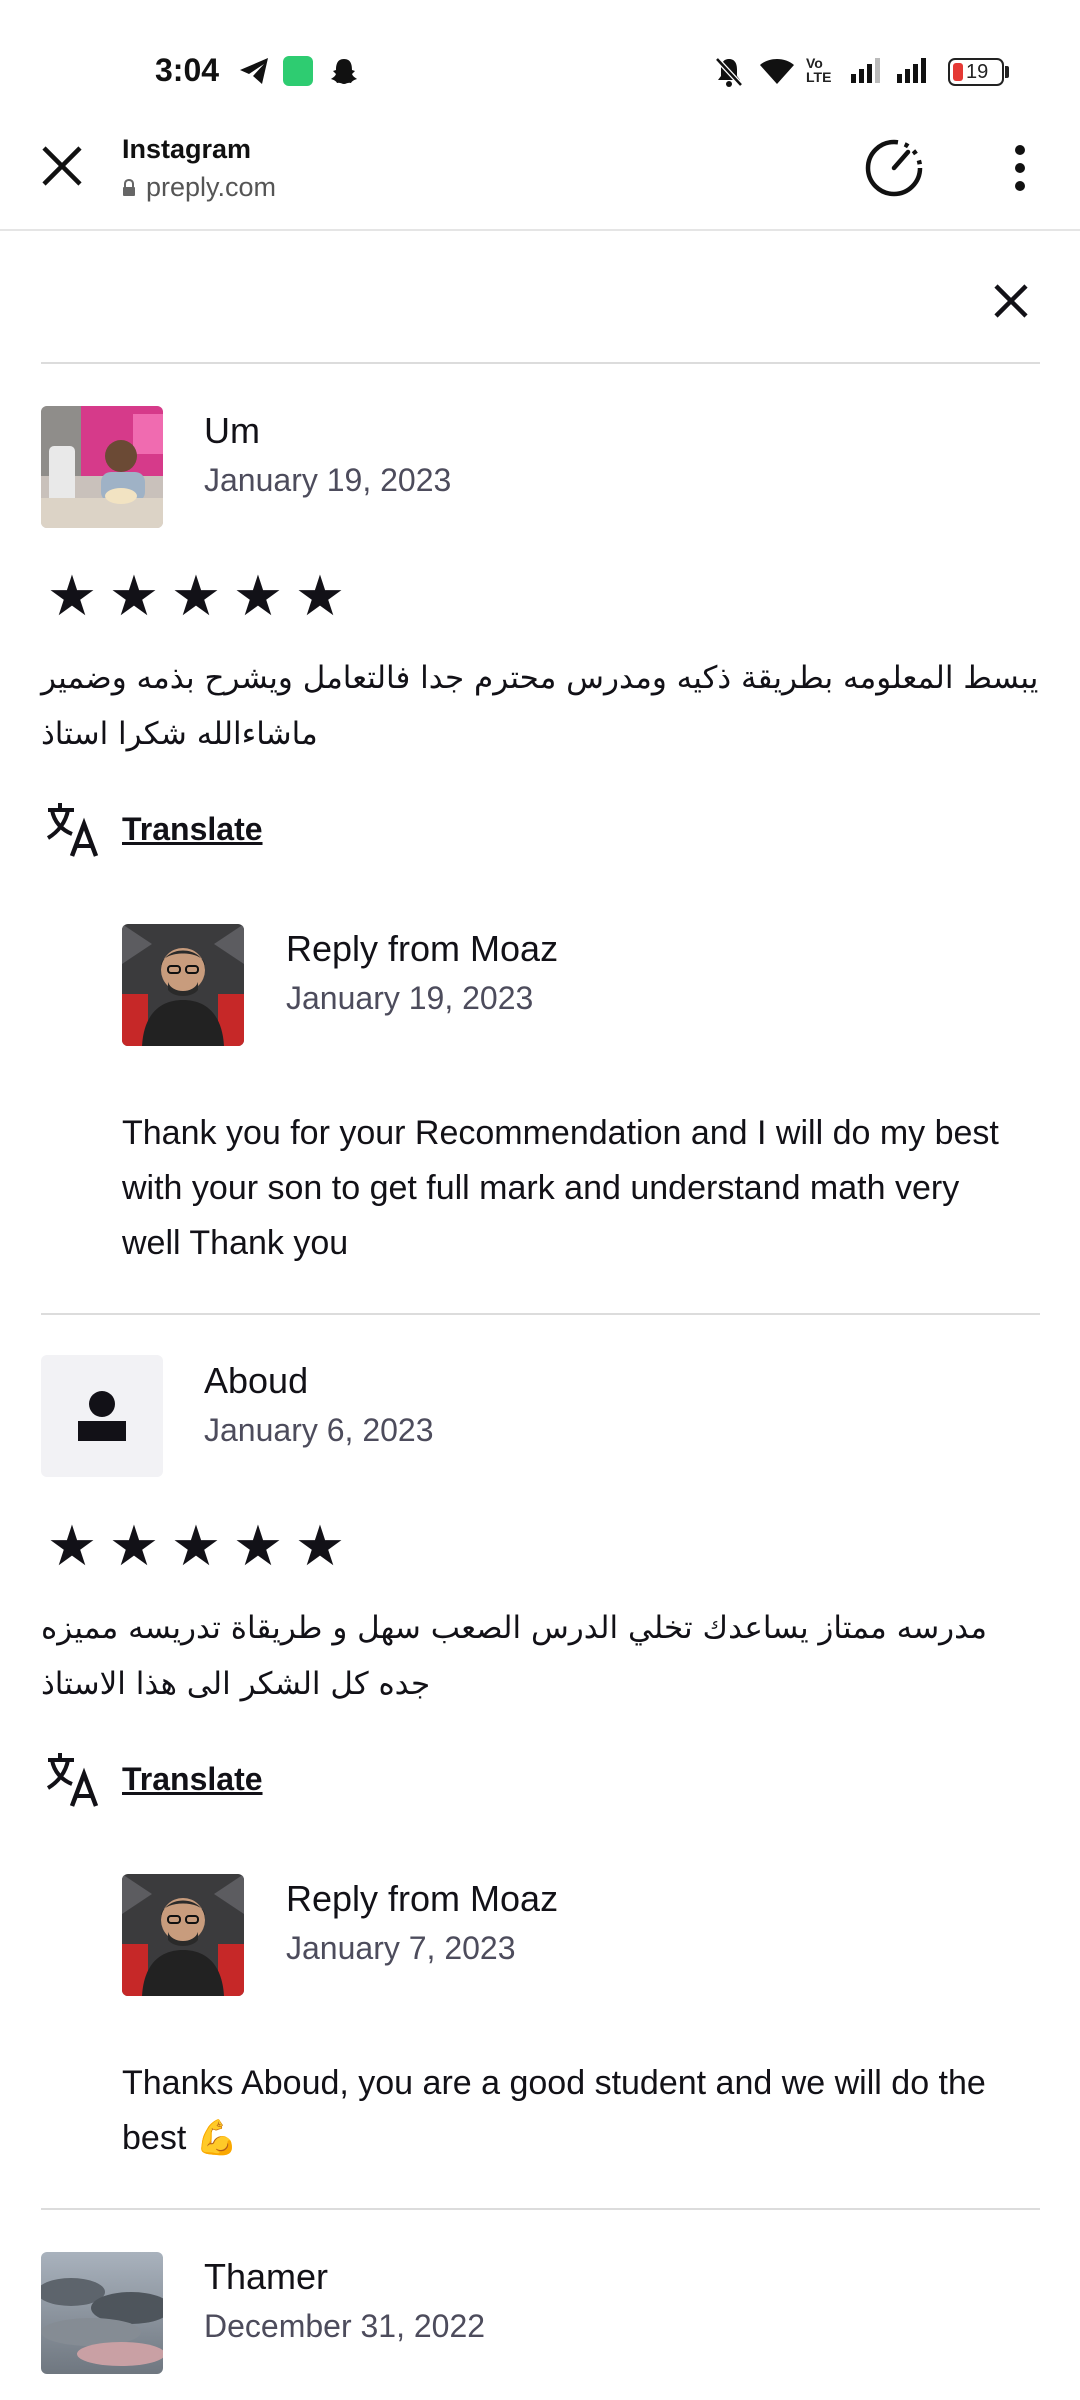 Image resolution: width=1080 pixels, height=2400 pixels. Describe the element at coordinates (729, 72) in the screenshot. I see `mute-icon` at that location.